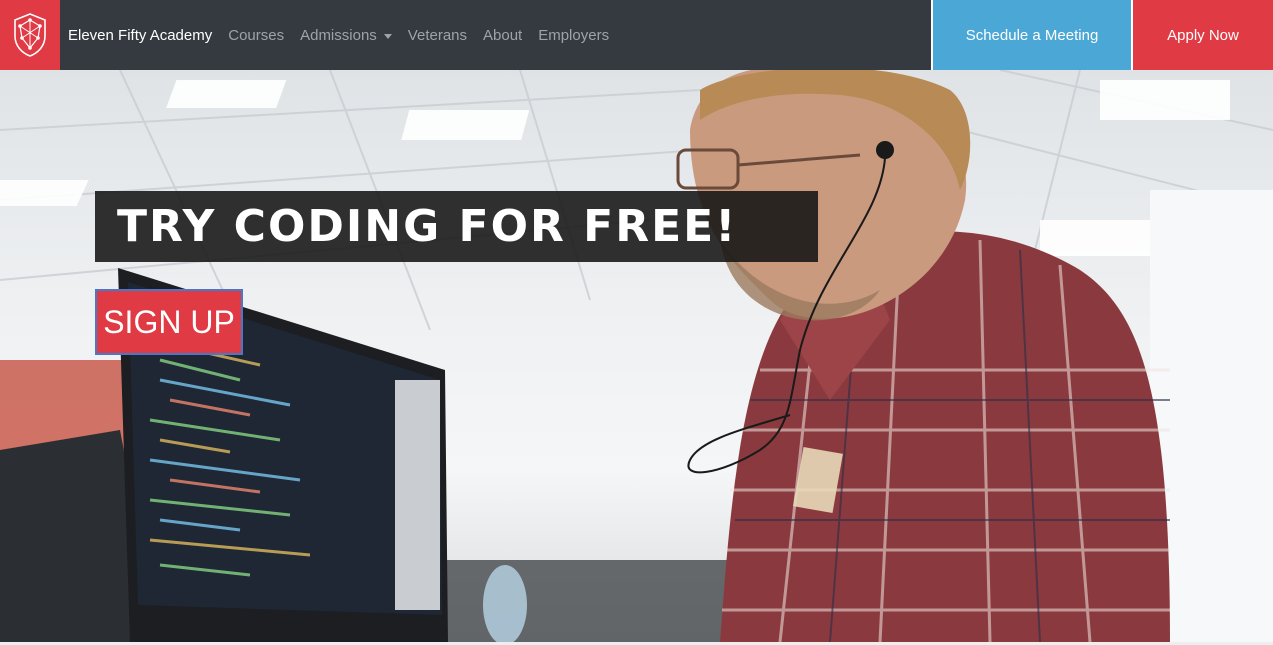 The image size is (1273, 645). Describe the element at coordinates (256, 35) in the screenshot. I see `nav-link-courses: Courses` at that location.